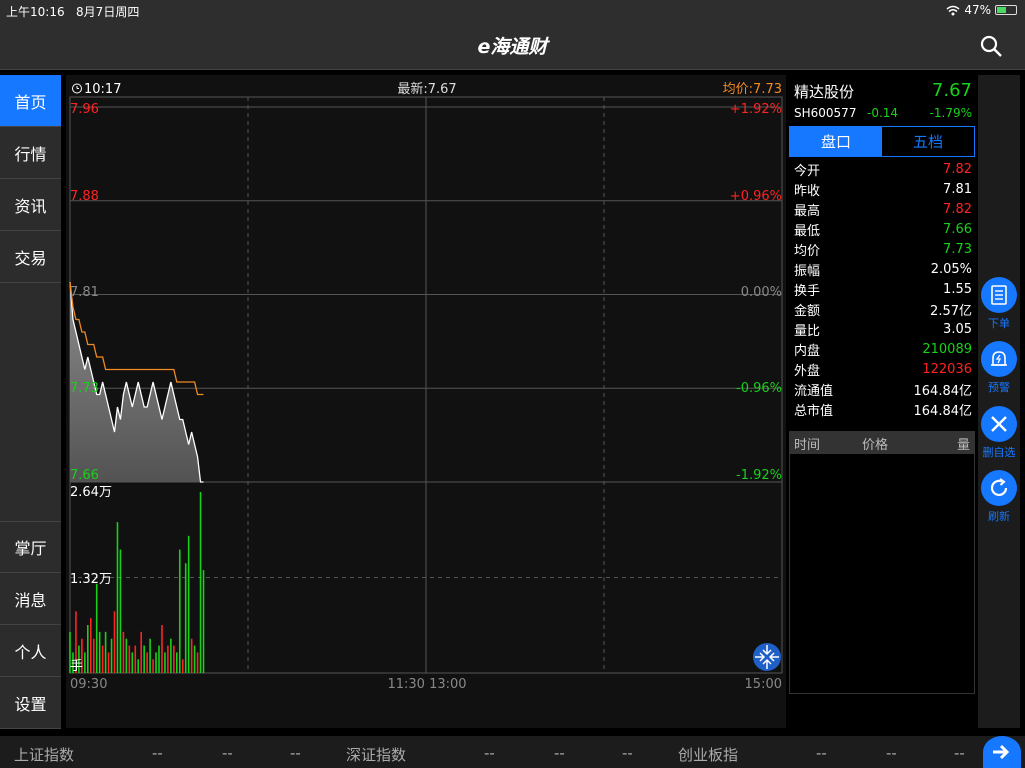 The image size is (1025, 768). Describe the element at coordinates (807, 251) in the screenshot. I see `quote-row-label: 均价` at that location.